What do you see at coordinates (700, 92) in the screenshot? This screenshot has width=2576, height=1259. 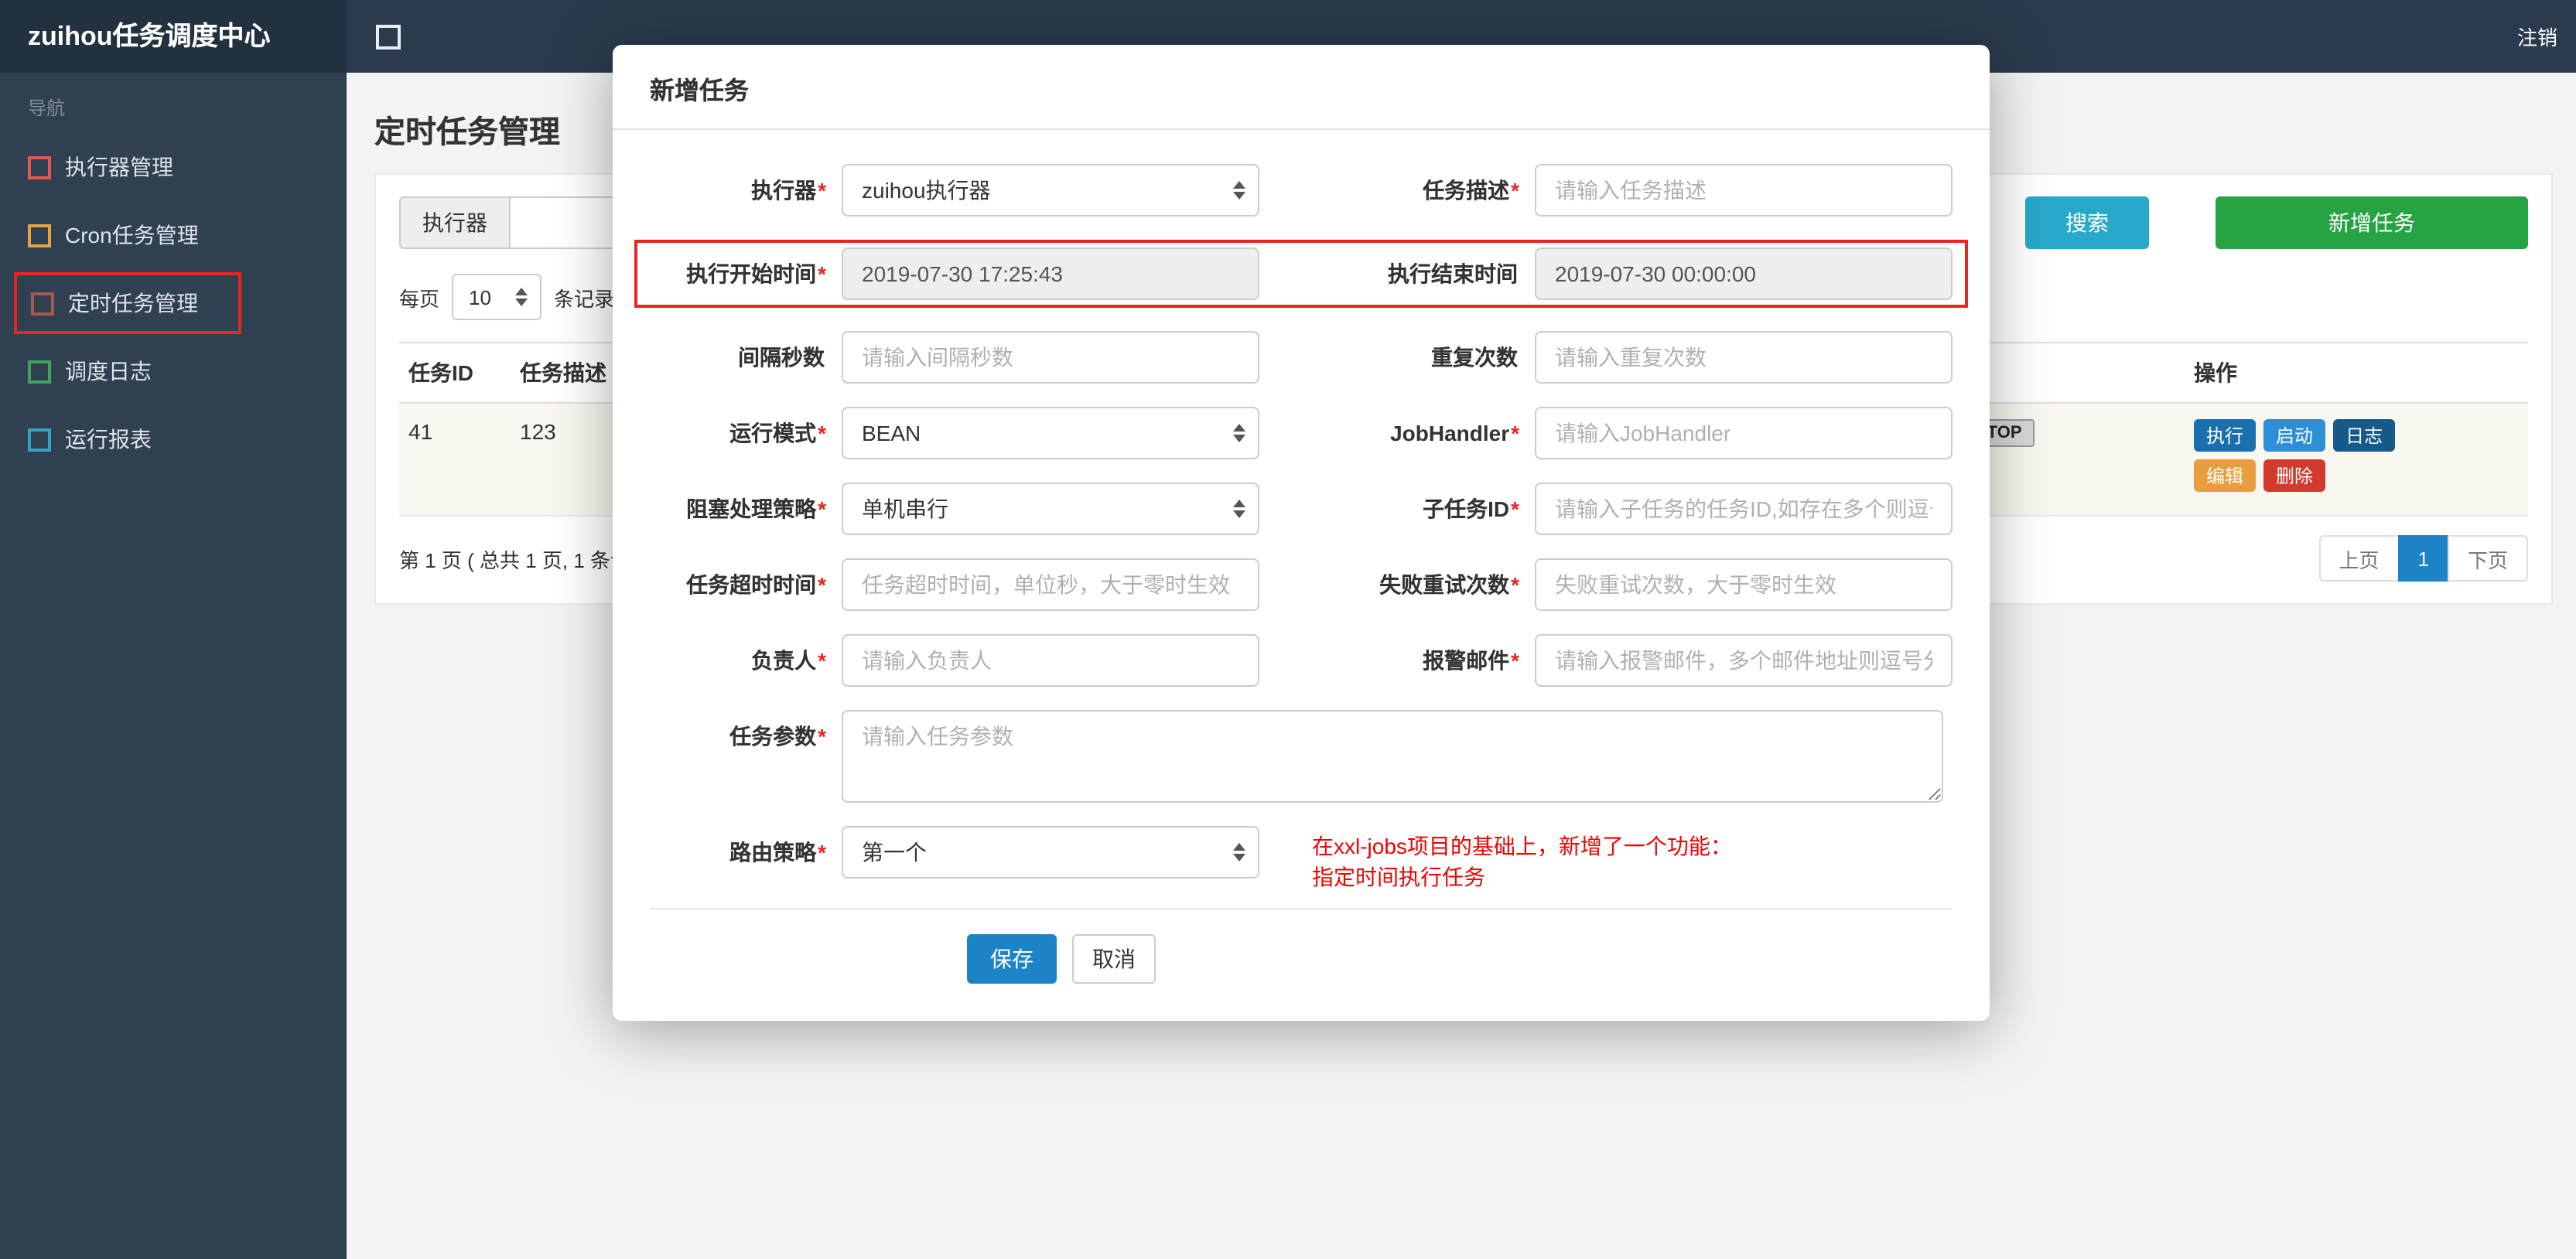 I see `modal-title: 新增任务` at bounding box center [700, 92].